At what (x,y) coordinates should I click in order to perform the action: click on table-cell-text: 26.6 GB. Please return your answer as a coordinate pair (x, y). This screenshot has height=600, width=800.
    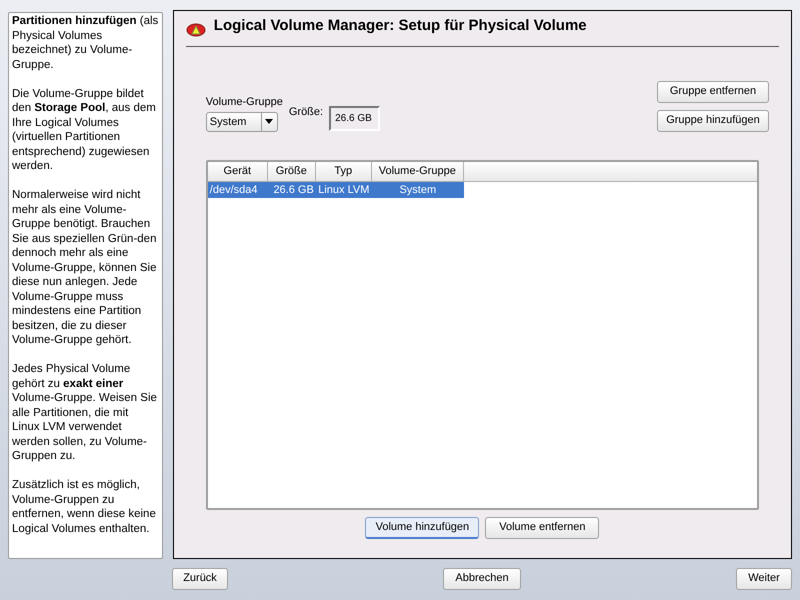
    Looking at the image, I should click on (293, 190).